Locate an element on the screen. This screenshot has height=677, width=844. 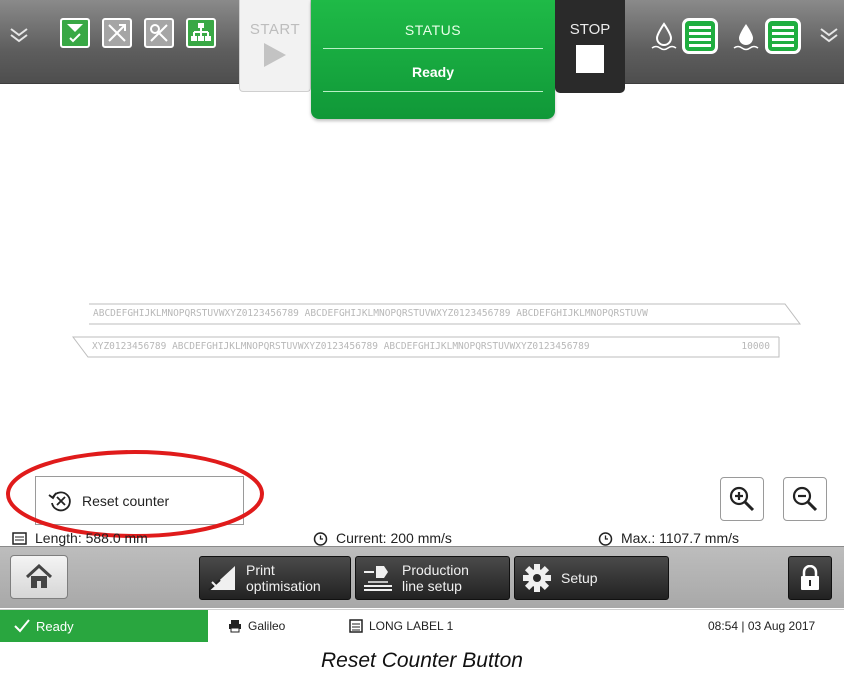
setup-button: Setup is located at coordinates (591, 578).